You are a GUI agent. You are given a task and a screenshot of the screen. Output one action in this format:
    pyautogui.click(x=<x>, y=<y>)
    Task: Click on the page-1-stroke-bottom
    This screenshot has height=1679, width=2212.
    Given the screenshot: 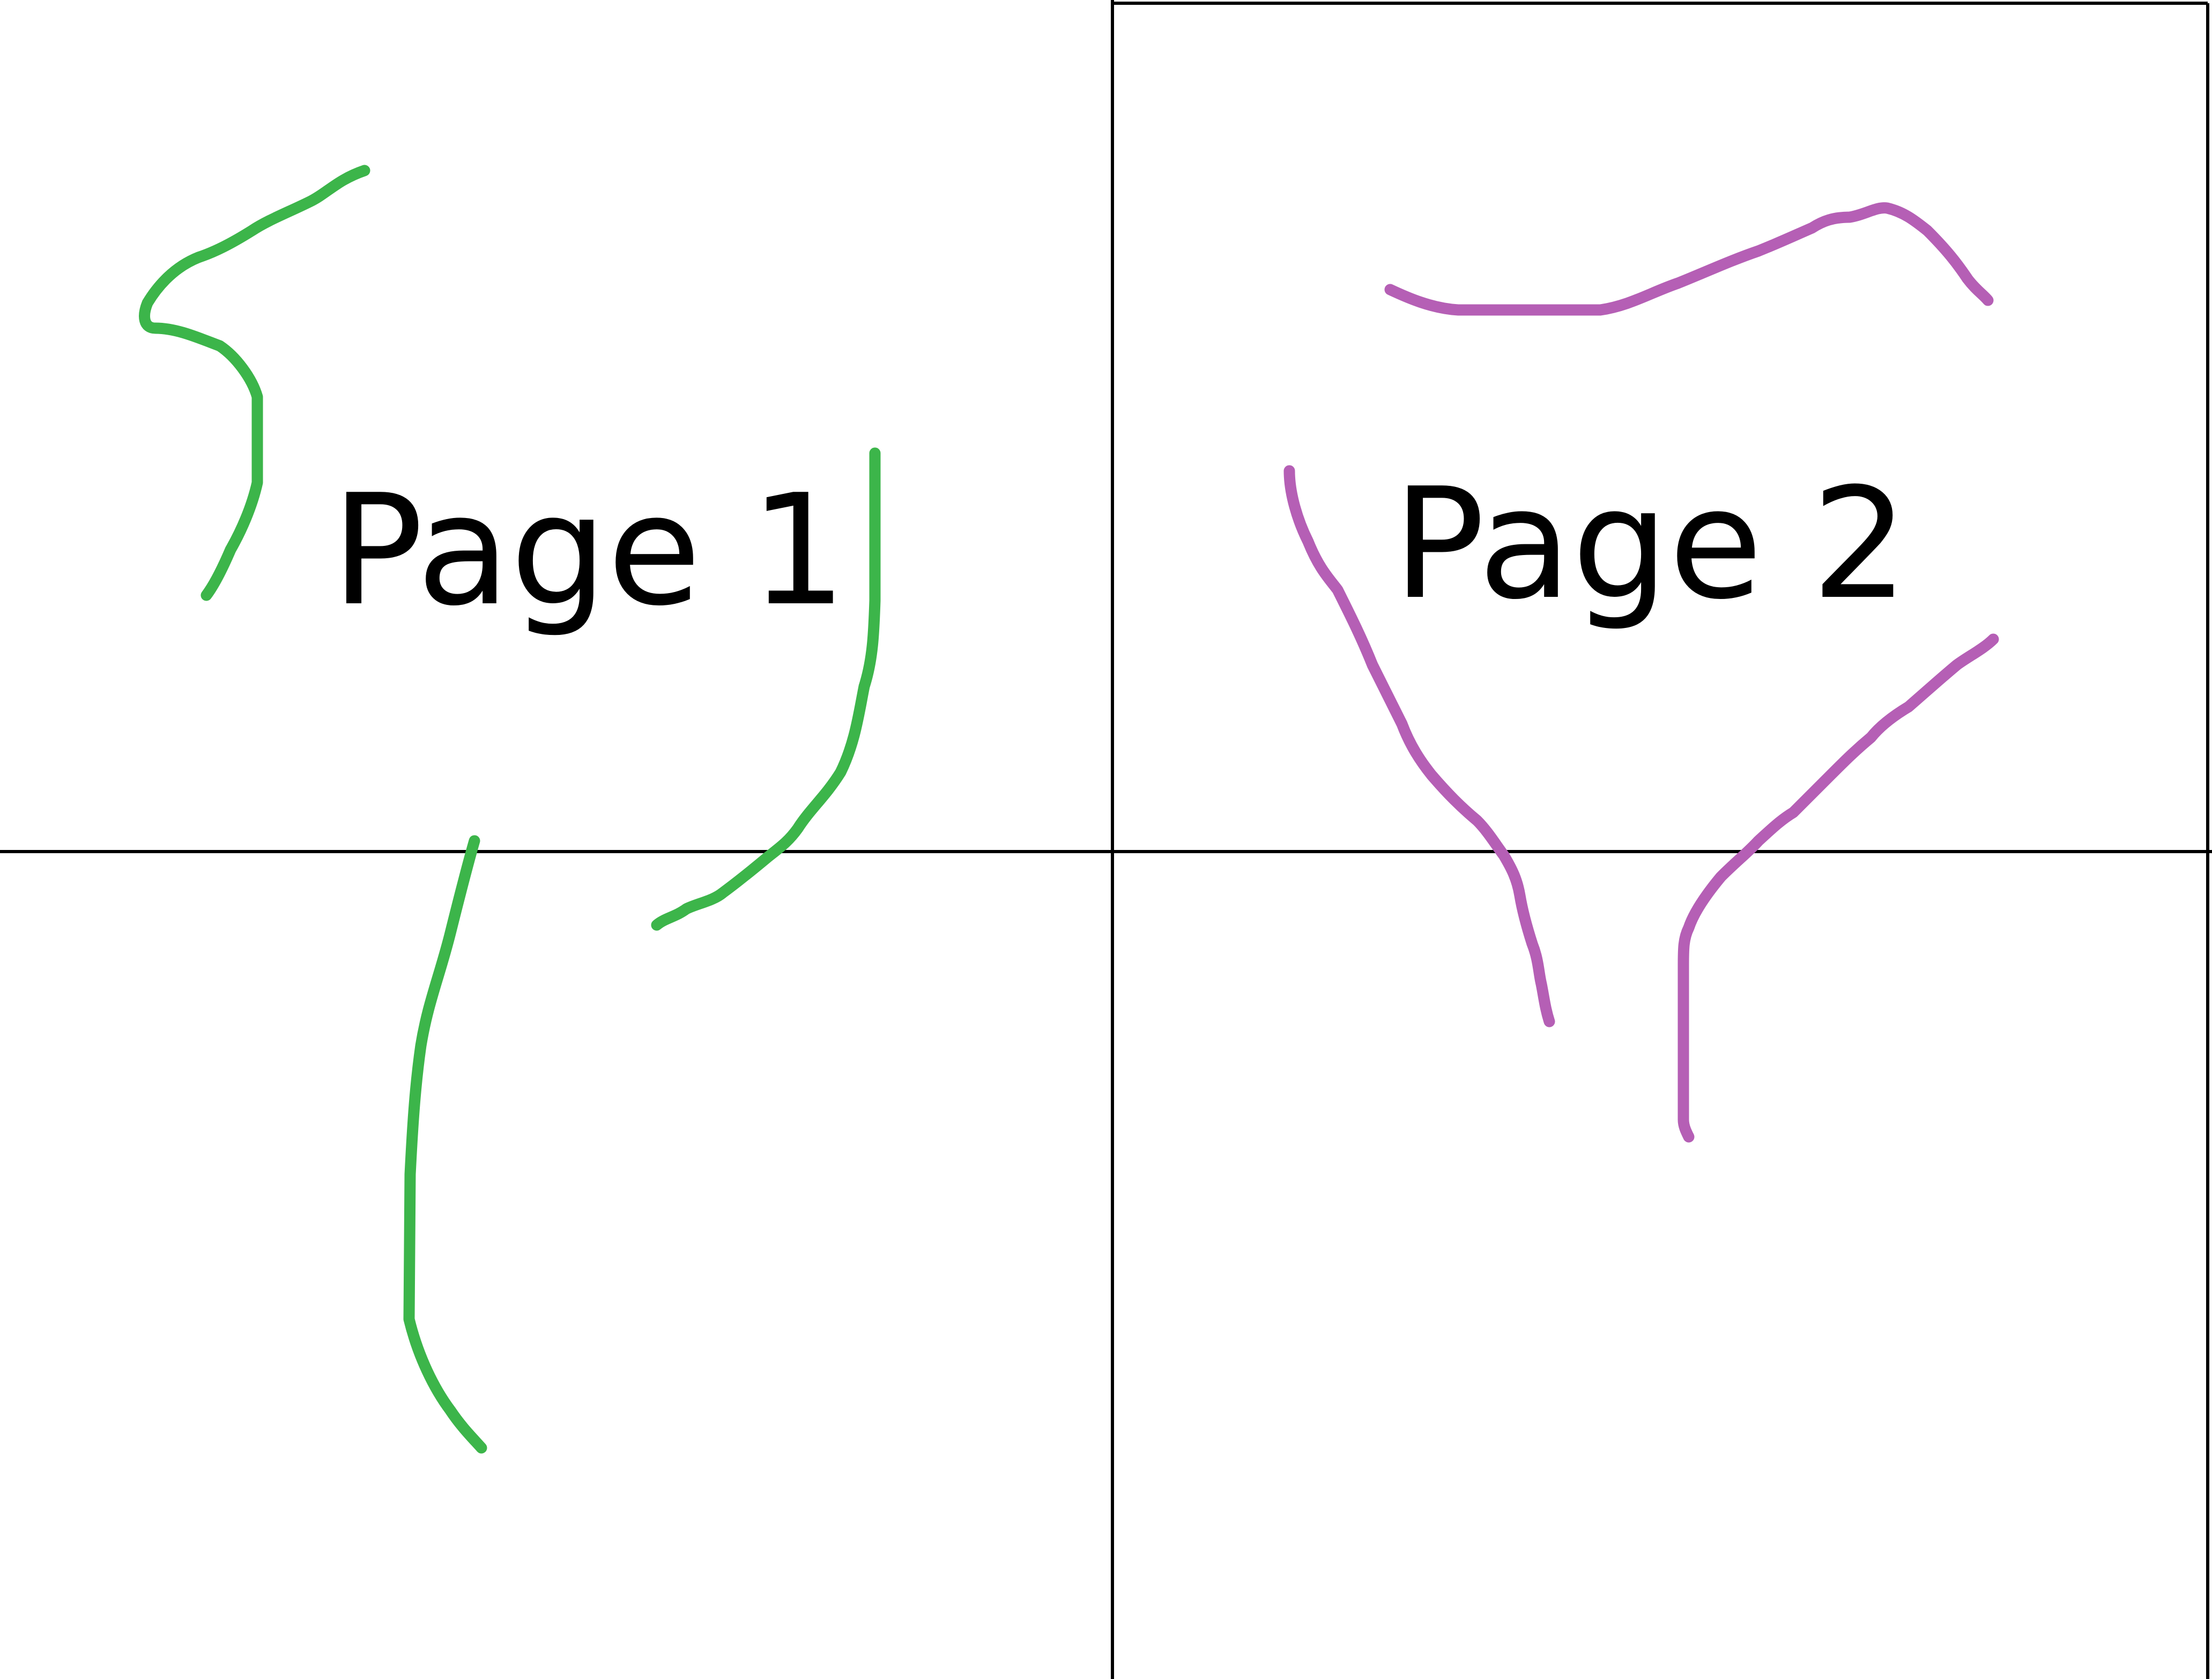 What is the action you would take?
    pyautogui.click(x=445, y=1144)
    